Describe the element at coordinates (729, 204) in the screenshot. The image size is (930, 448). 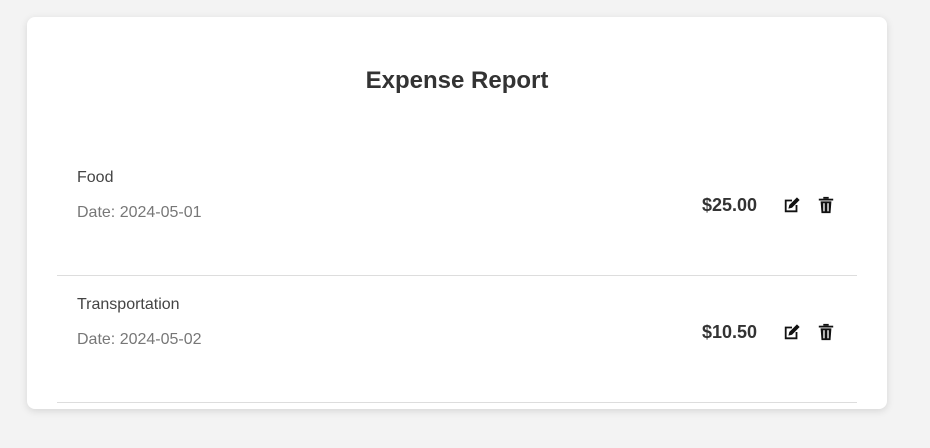
I see `expense-amount: $25.00` at that location.